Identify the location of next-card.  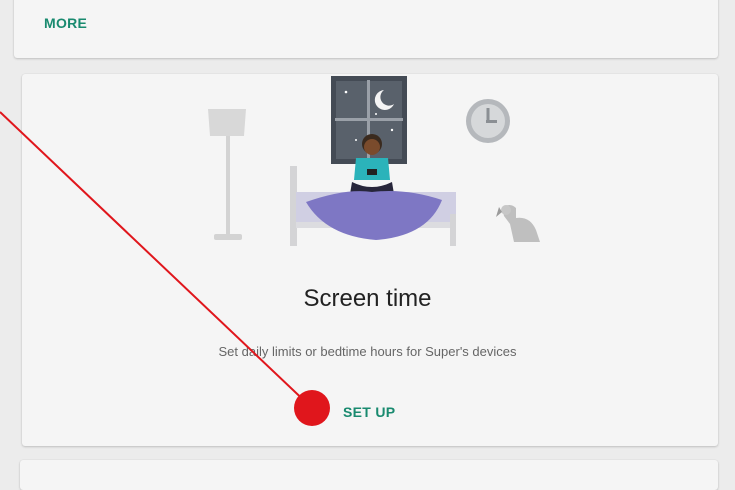
(369, 475).